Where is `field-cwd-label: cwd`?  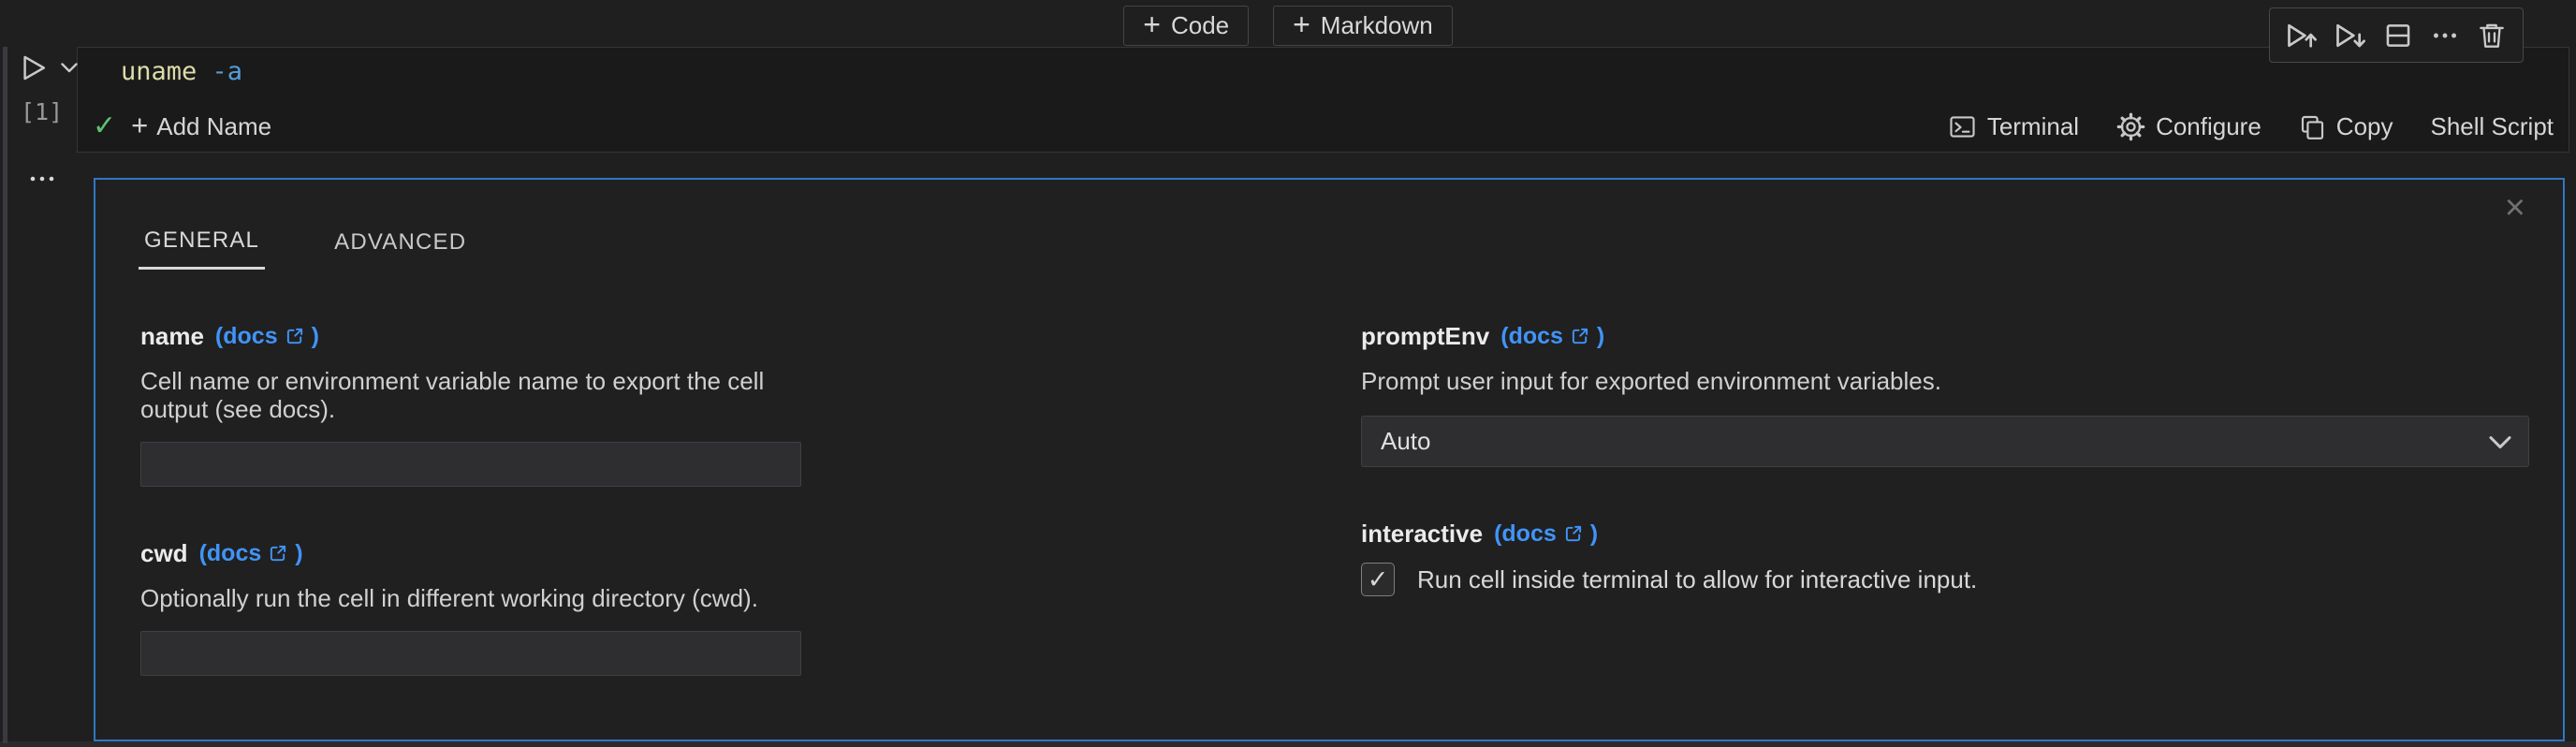
field-cwd-label: cwd is located at coordinates (164, 553).